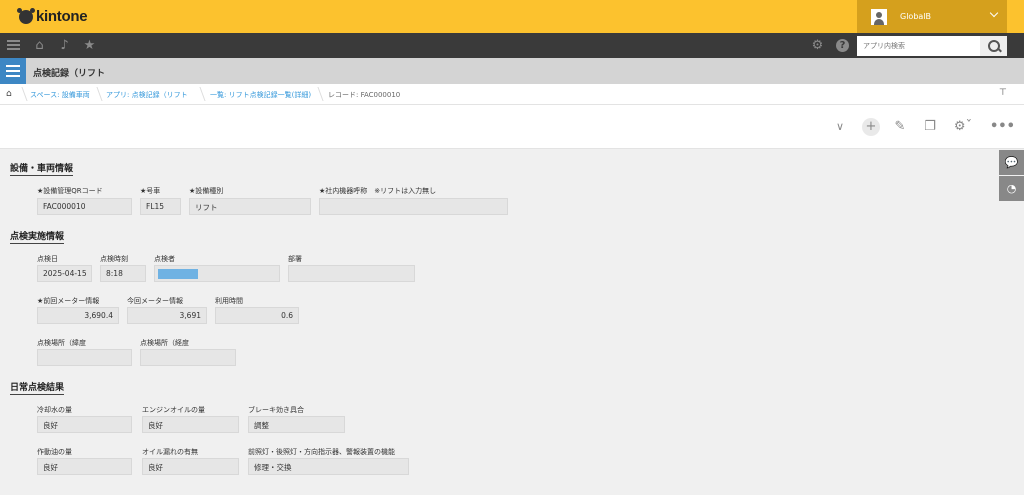 Image resolution: width=1024 pixels, height=495 pixels. I want to click on field-label: オイル漏れの有無, so click(170, 452).